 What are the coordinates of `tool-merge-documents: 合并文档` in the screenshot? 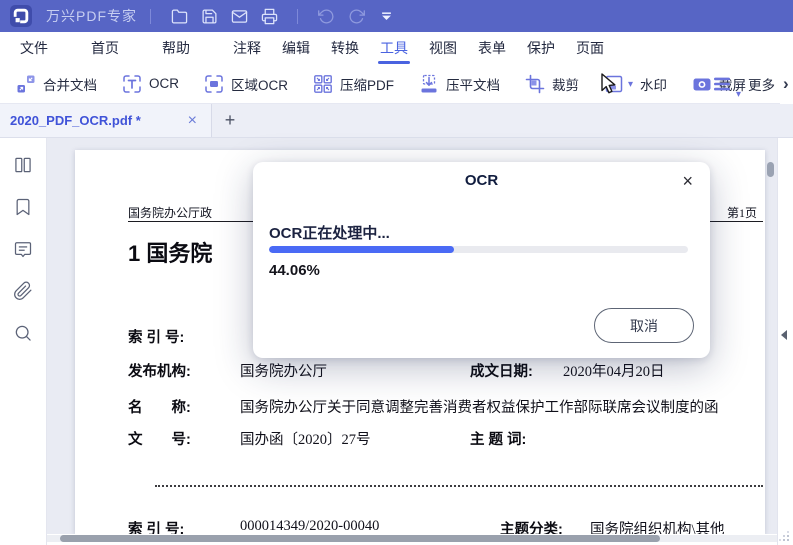 It's located at (56, 84).